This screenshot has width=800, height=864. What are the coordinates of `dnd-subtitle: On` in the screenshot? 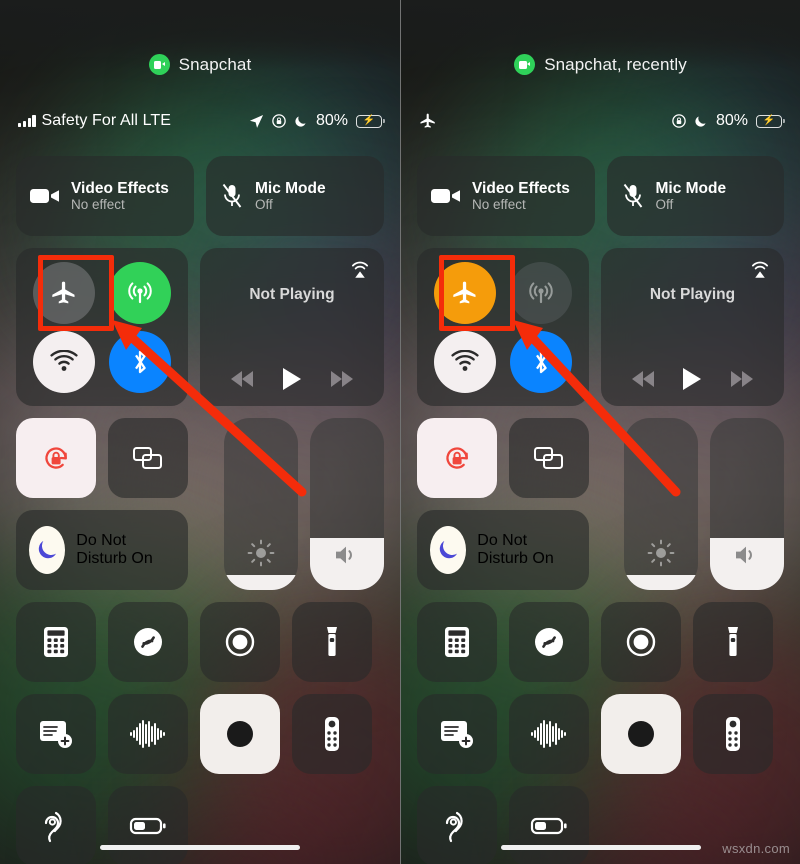 It's located at (543, 558).